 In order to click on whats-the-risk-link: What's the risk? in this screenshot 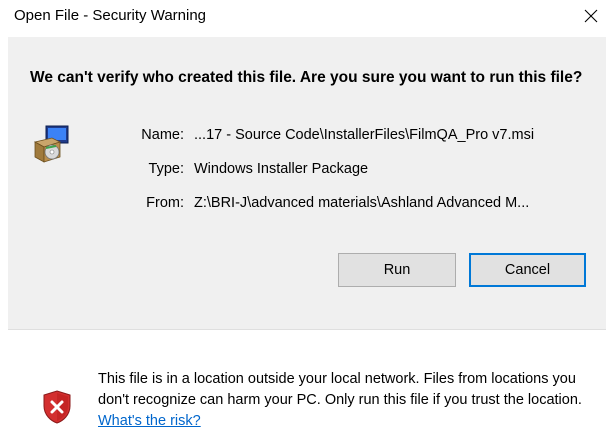, I will do `click(149, 421)`.